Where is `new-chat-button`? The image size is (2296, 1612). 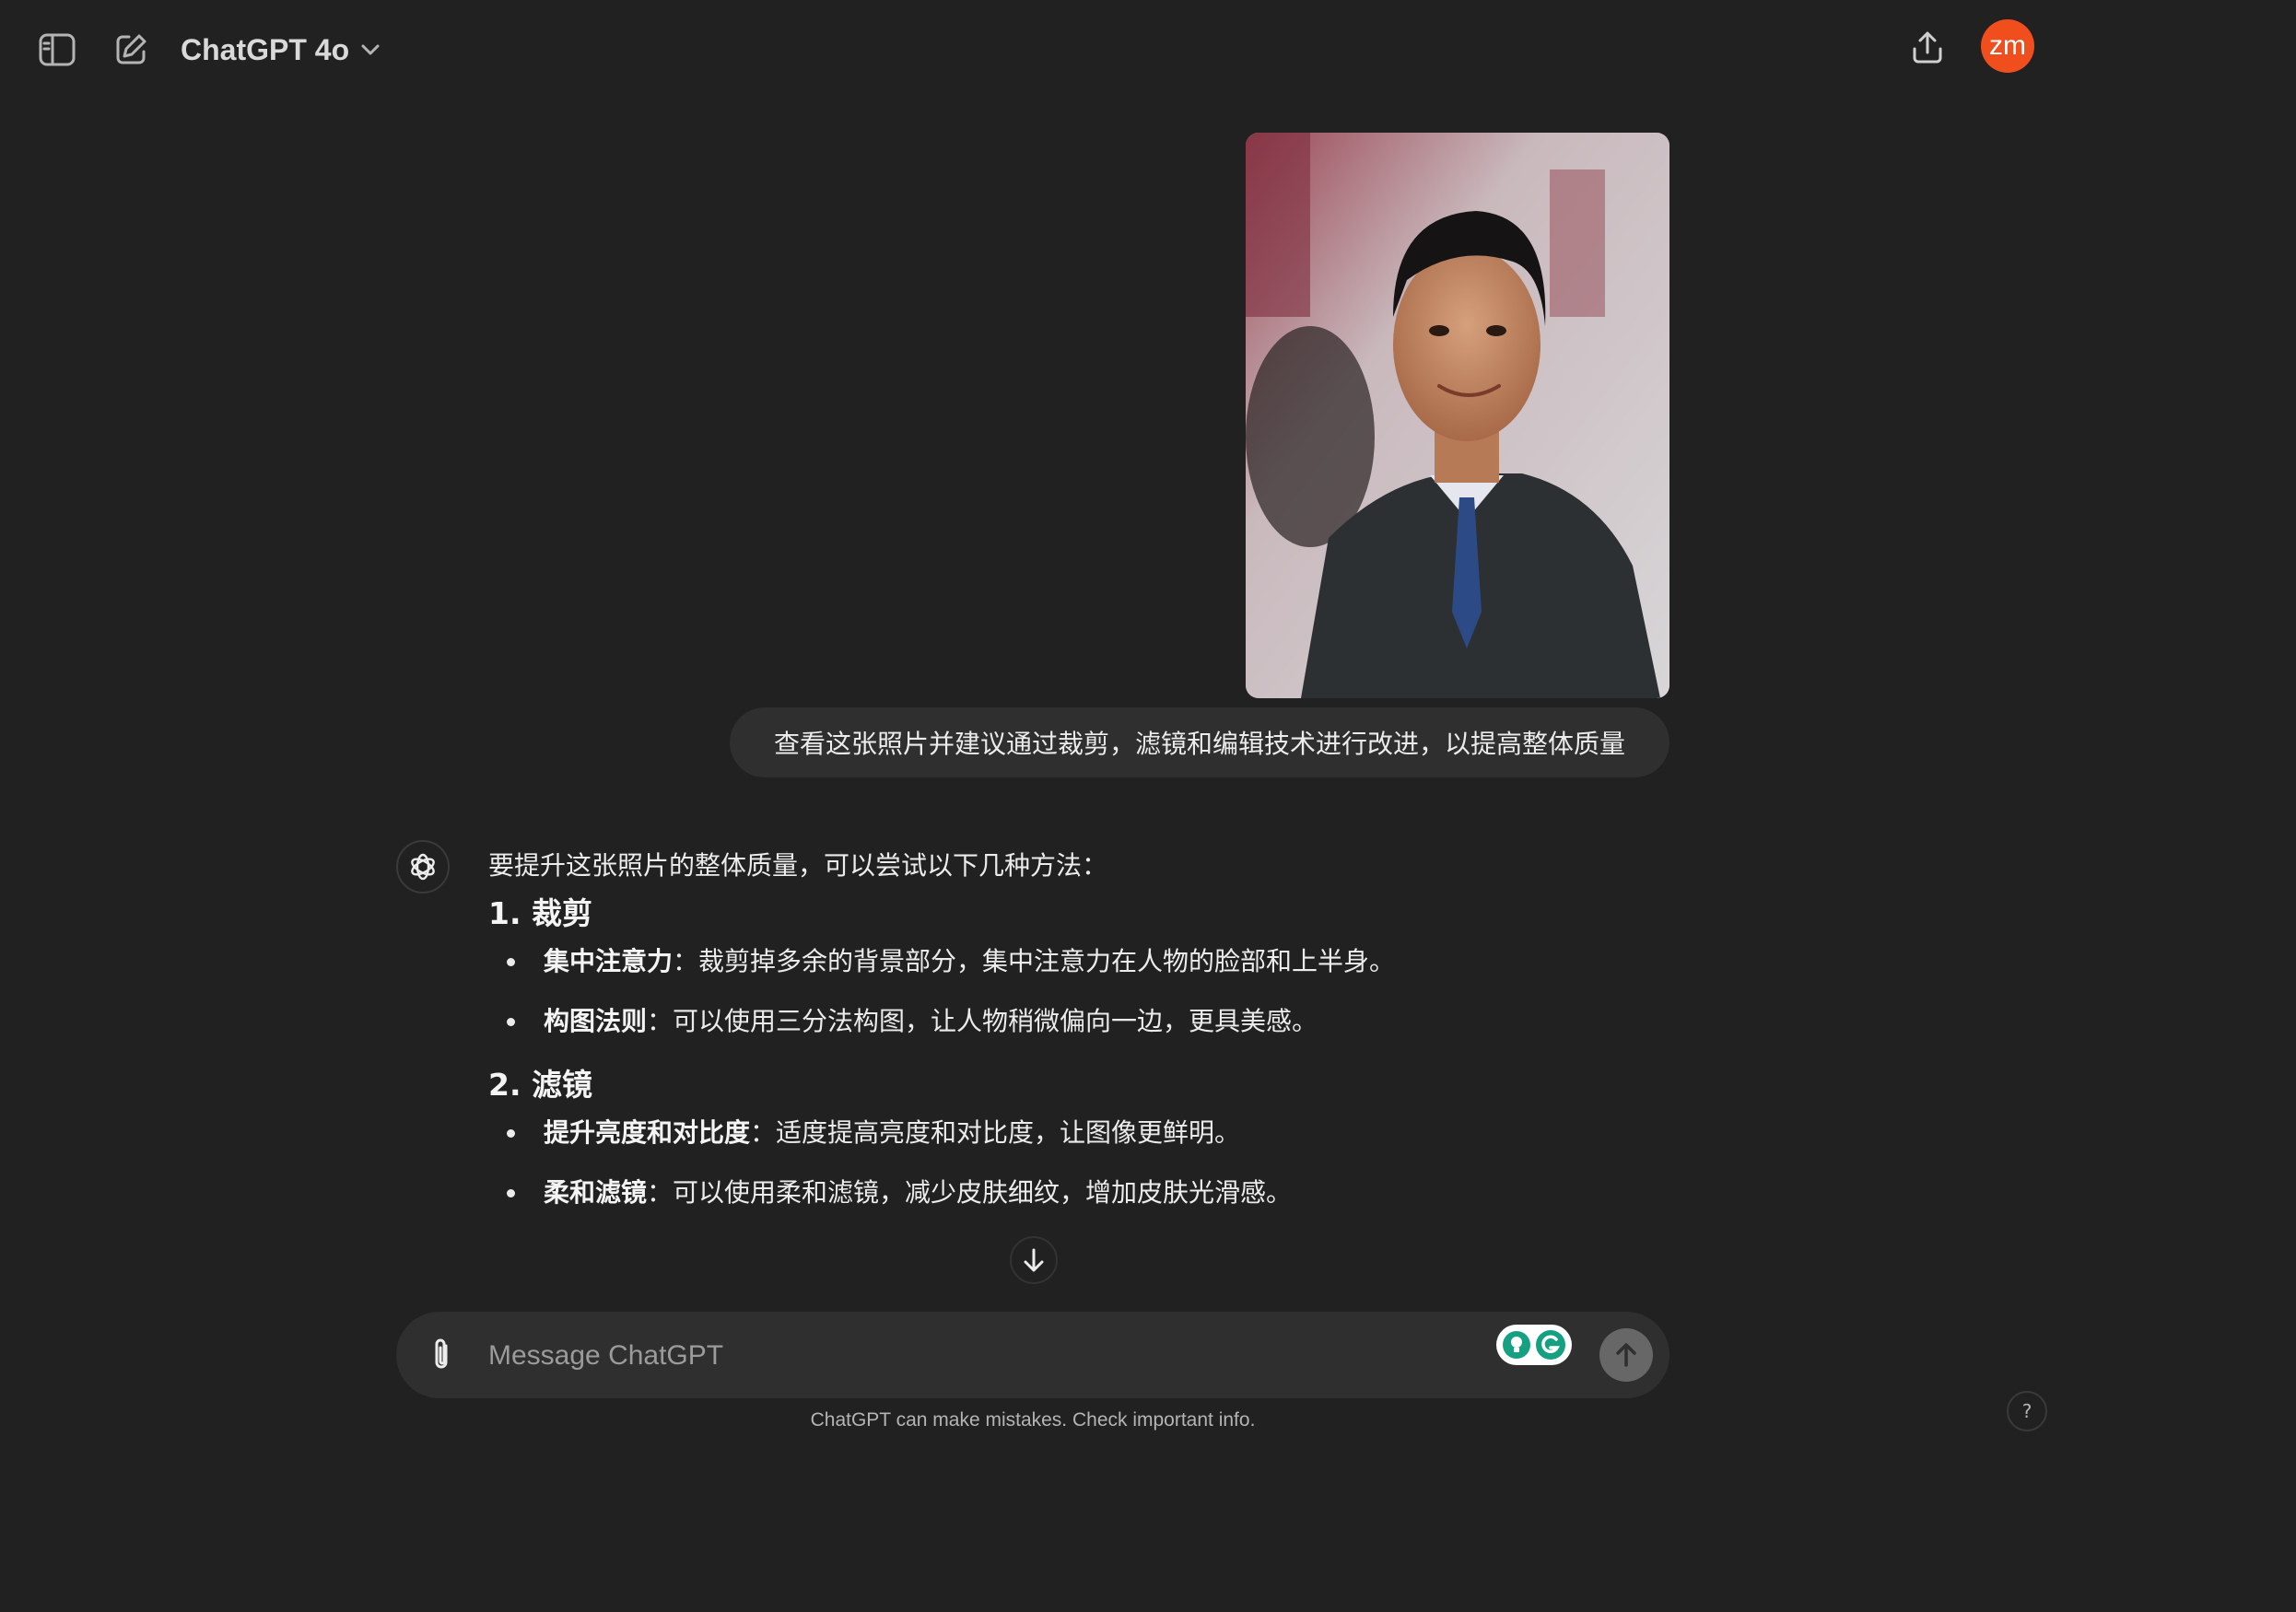 new-chat-button is located at coordinates (131, 50).